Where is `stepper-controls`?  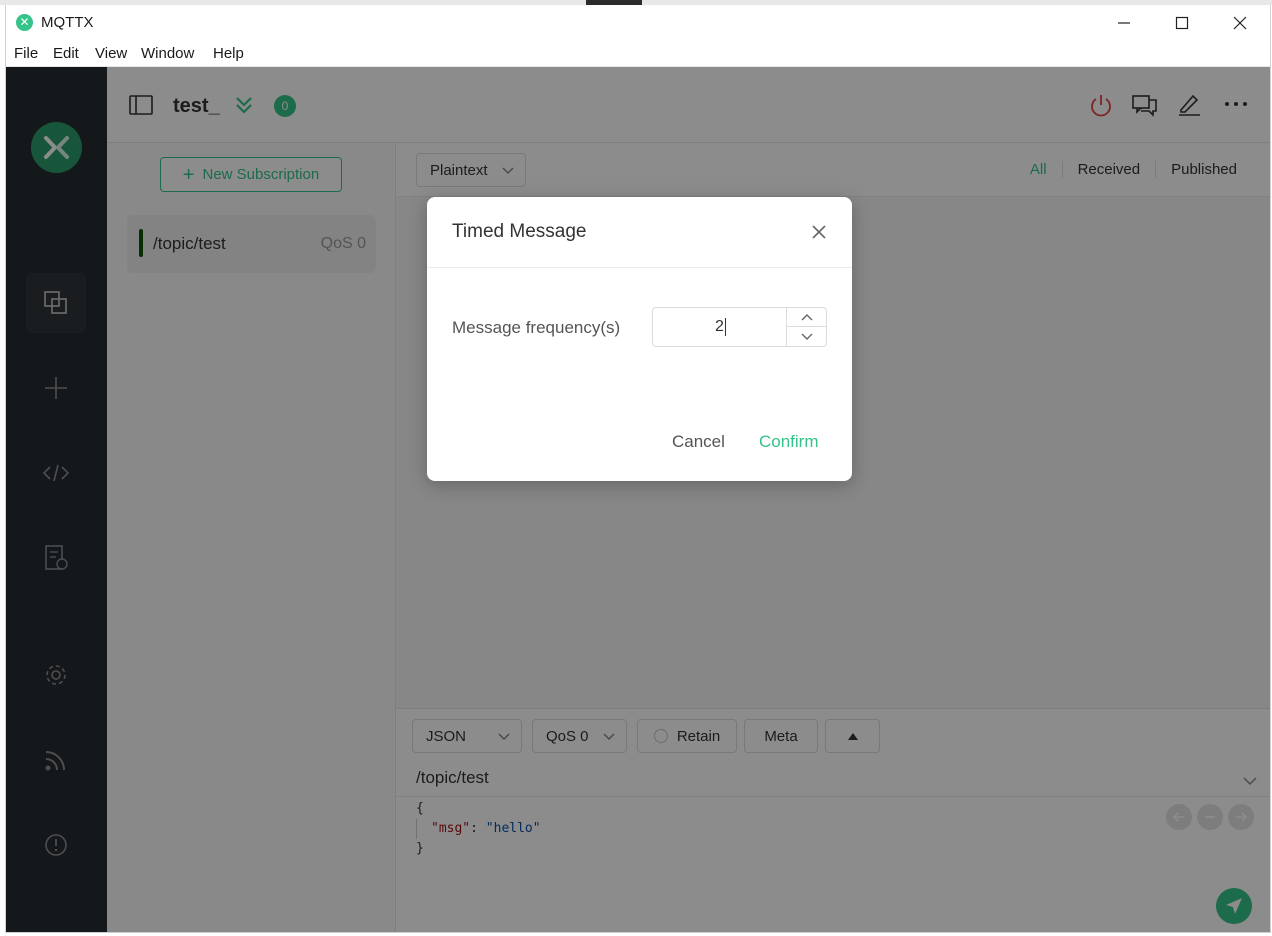
stepper-controls is located at coordinates (806, 327).